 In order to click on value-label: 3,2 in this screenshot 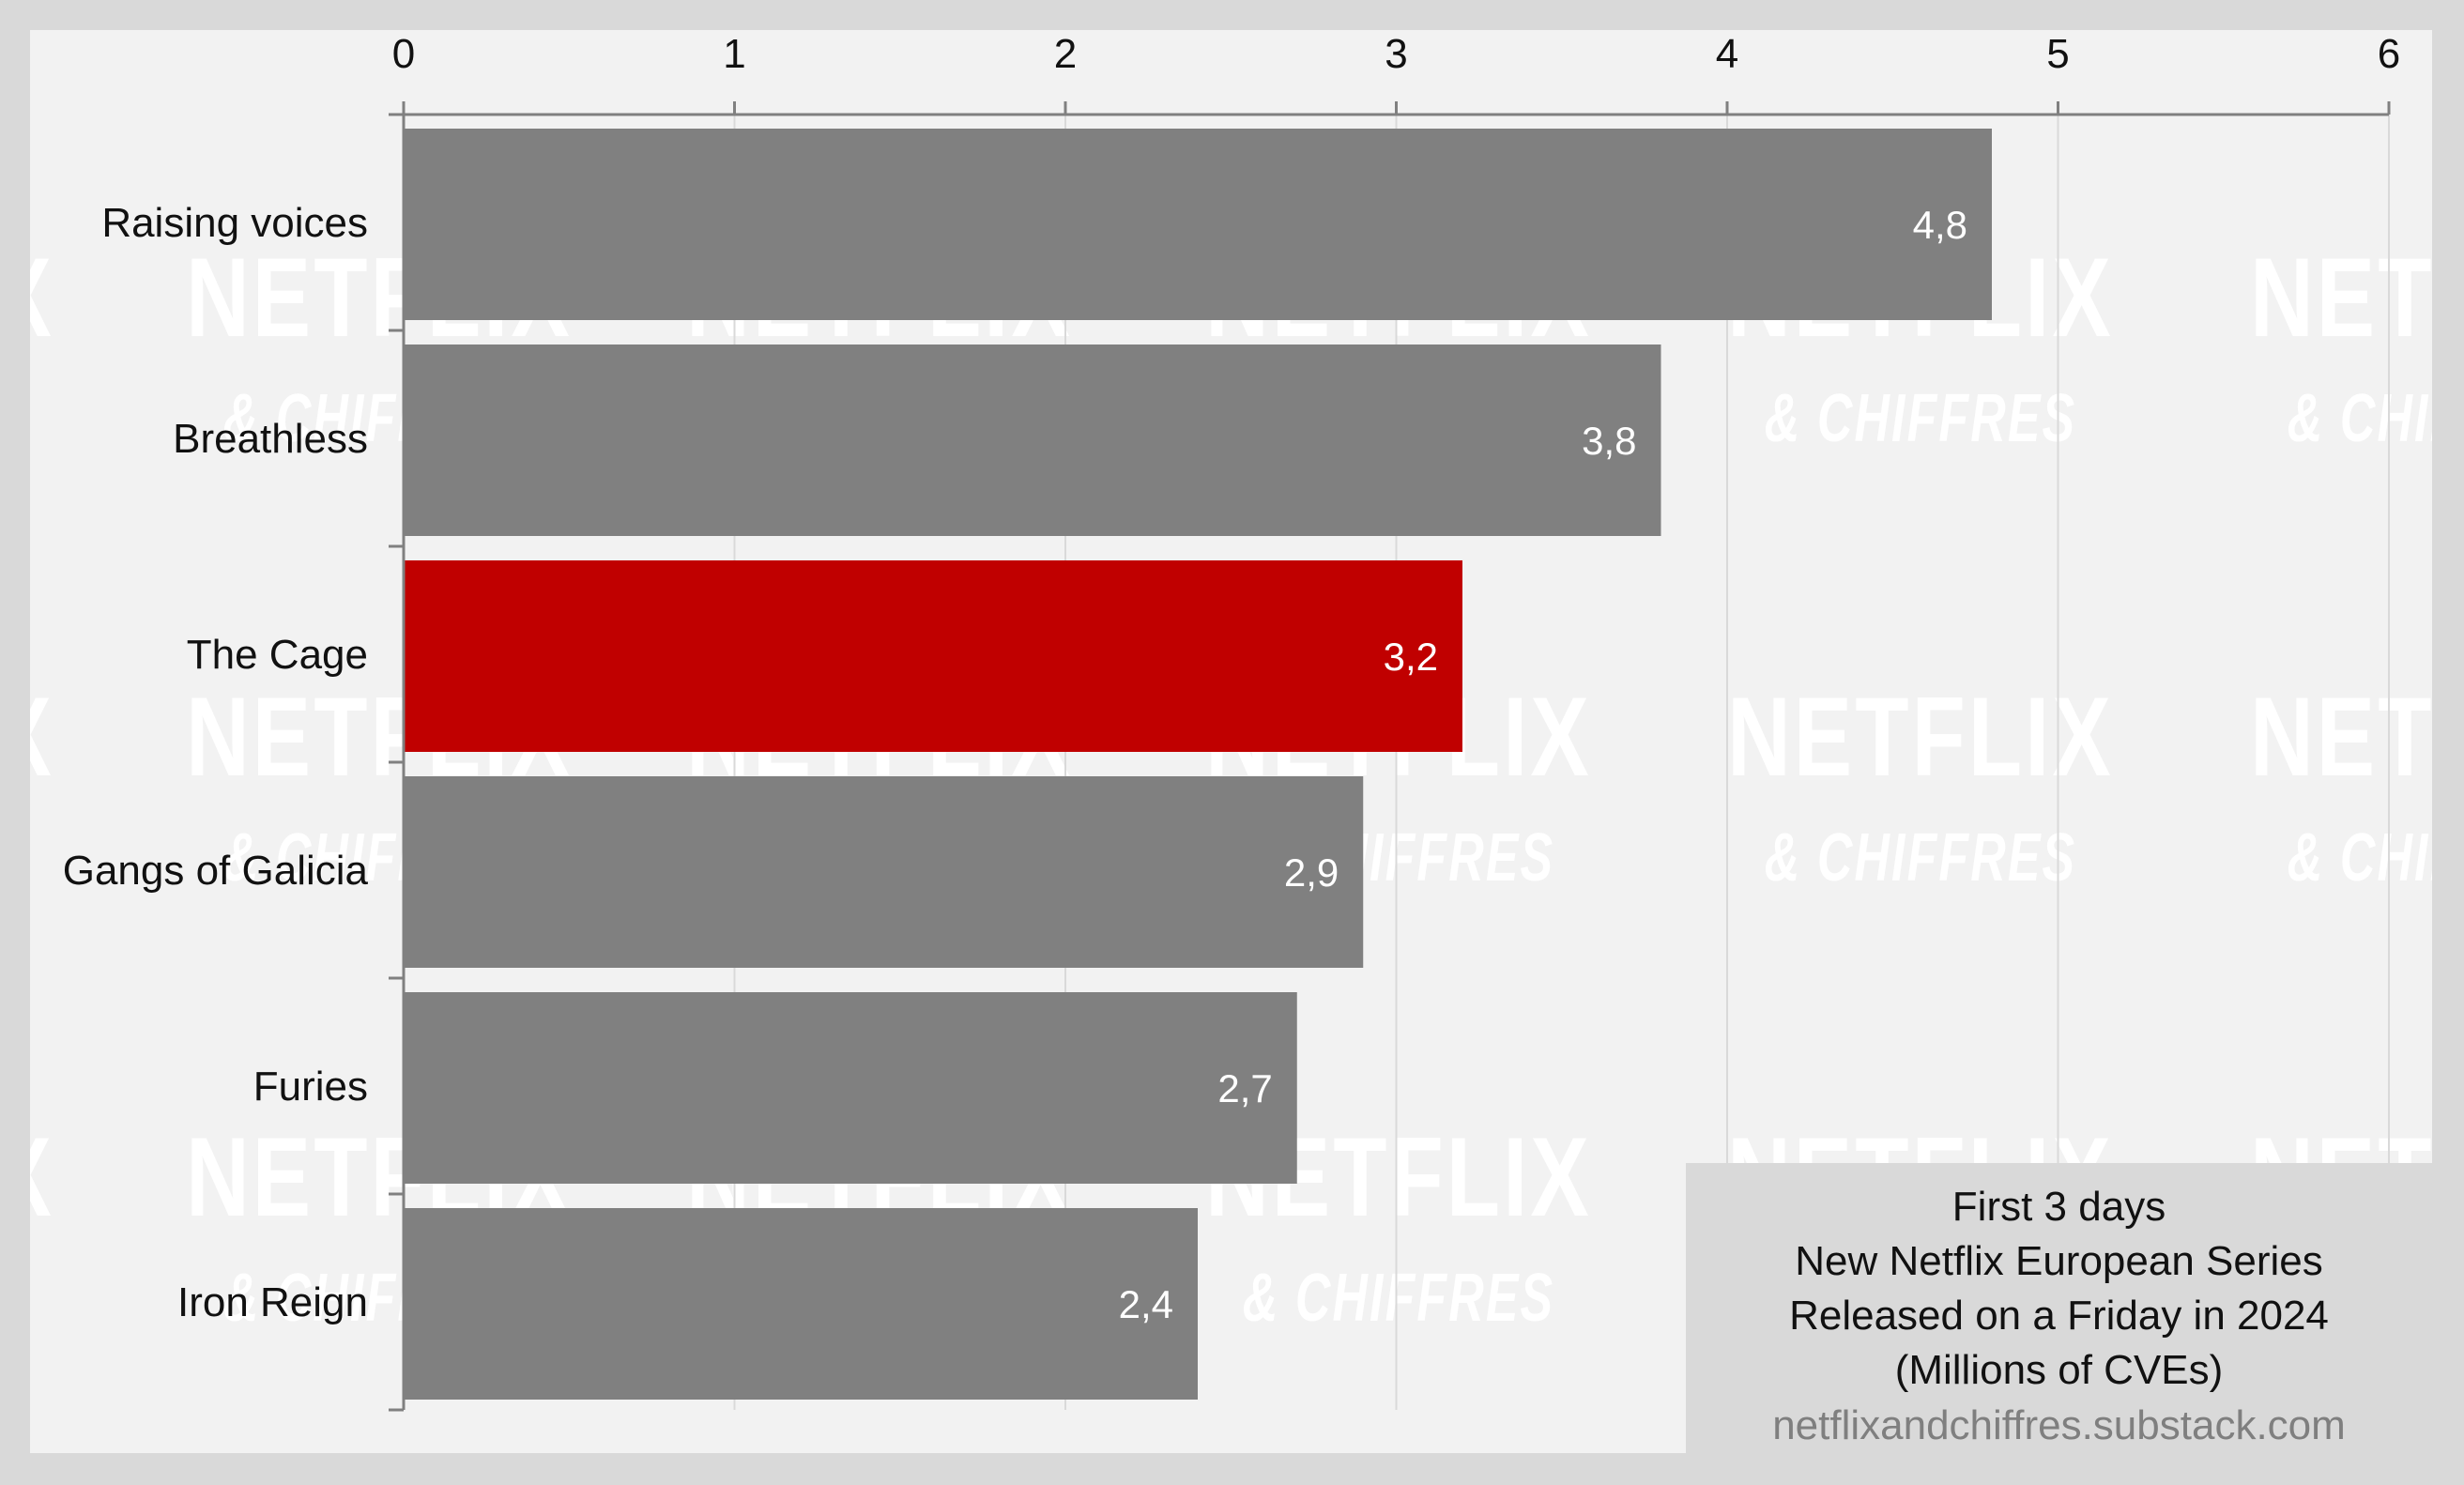, I will do `click(1411, 657)`.